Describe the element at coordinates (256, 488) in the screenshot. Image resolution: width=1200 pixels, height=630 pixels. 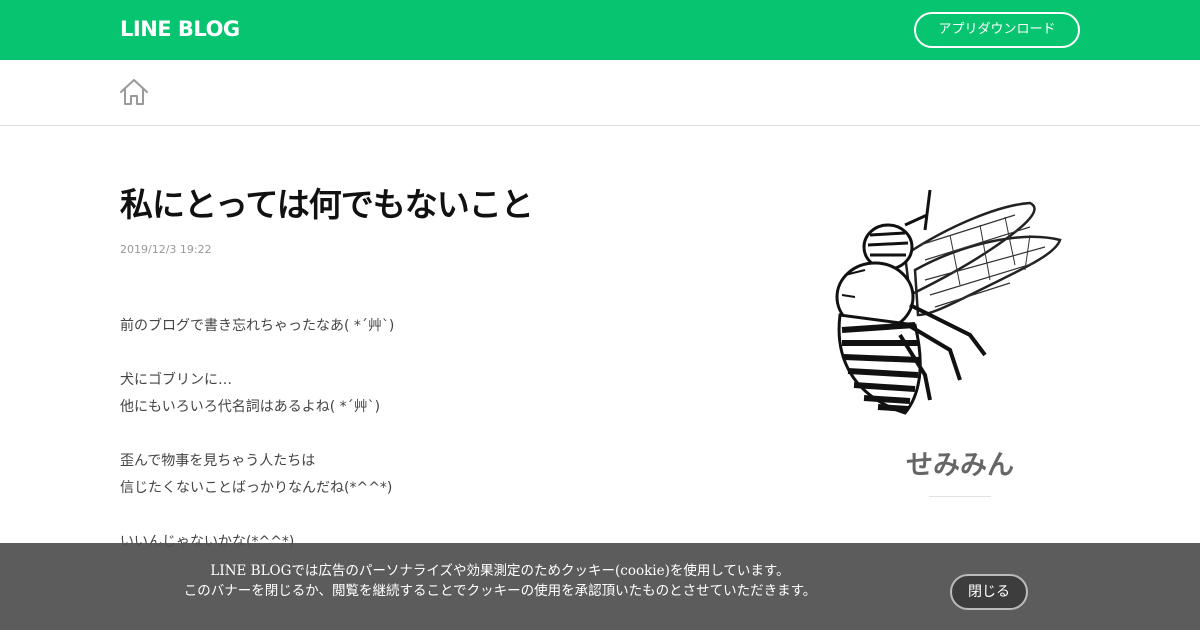
I see `body-line: 信じたくないことばっかりなんだね(*^^*)` at that location.